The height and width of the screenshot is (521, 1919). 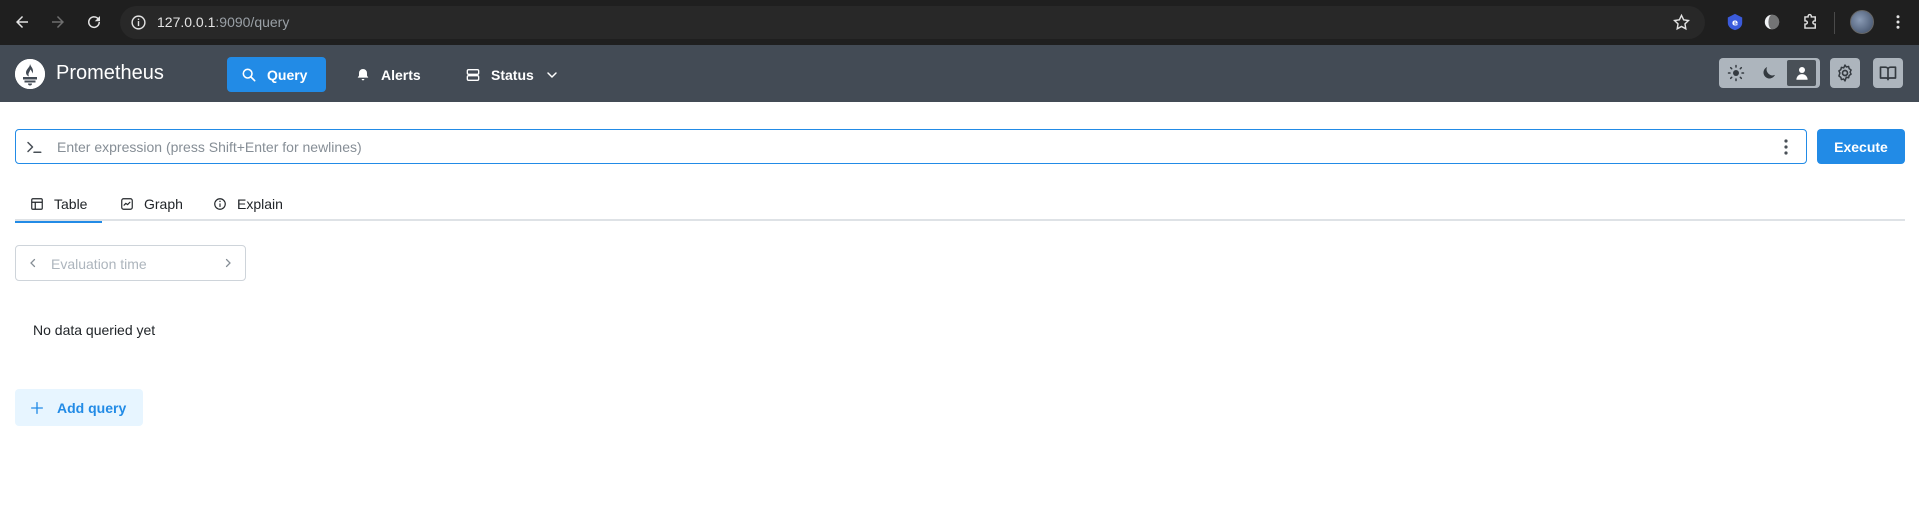 I want to click on svg-text: e, so click(x=1735, y=24).